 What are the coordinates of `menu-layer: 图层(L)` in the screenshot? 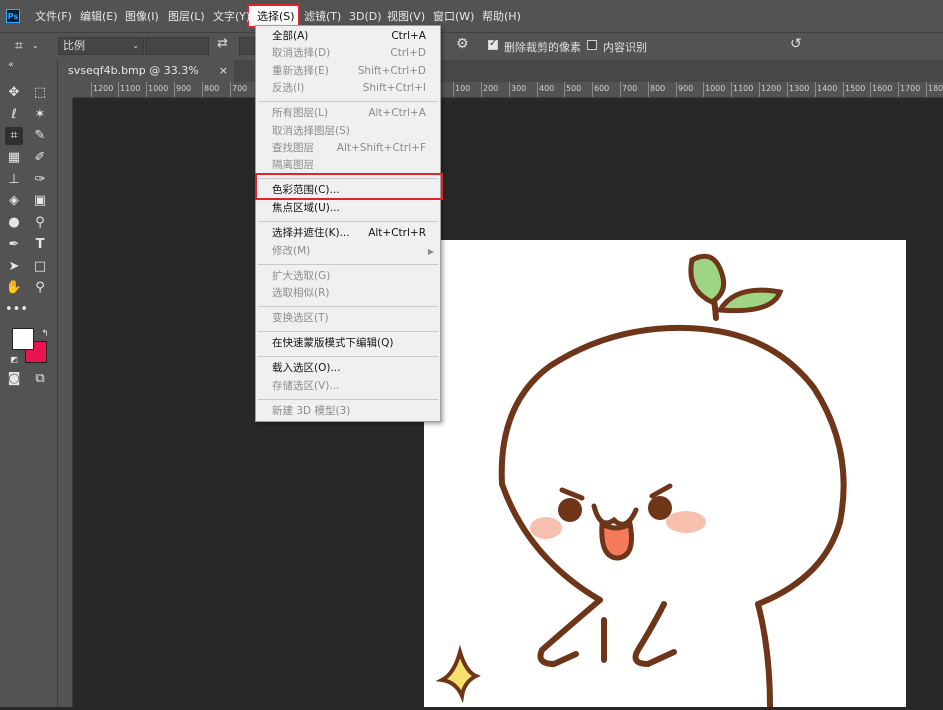 It's located at (186, 17).